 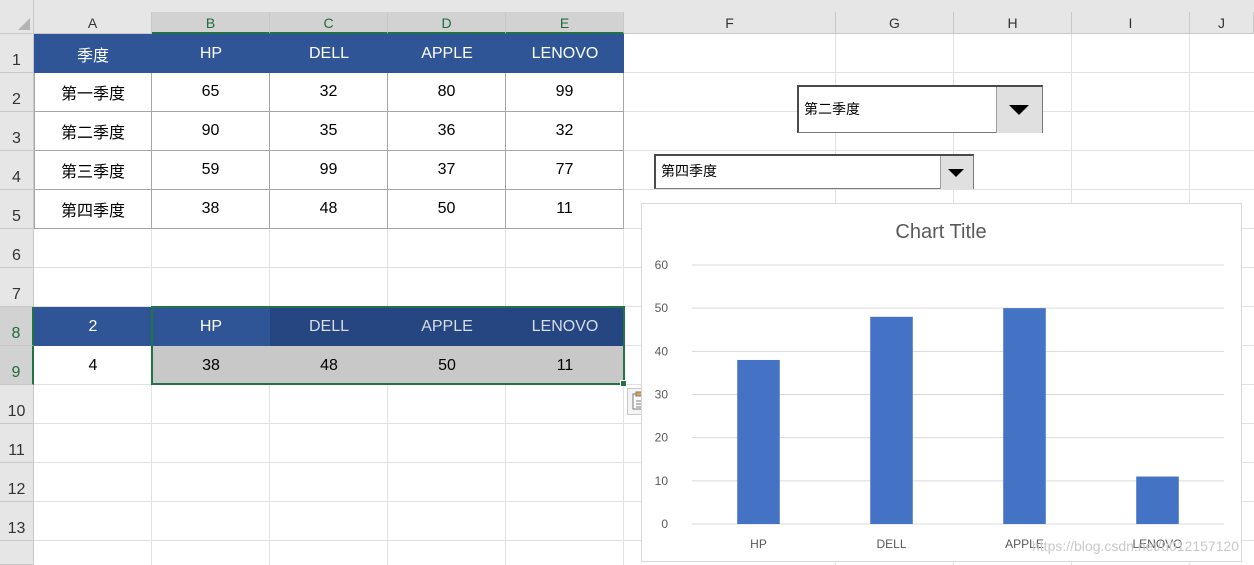 What do you see at coordinates (17, 482) in the screenshot?
I see `row-header-12: 12` at bounding box center [17, 482].